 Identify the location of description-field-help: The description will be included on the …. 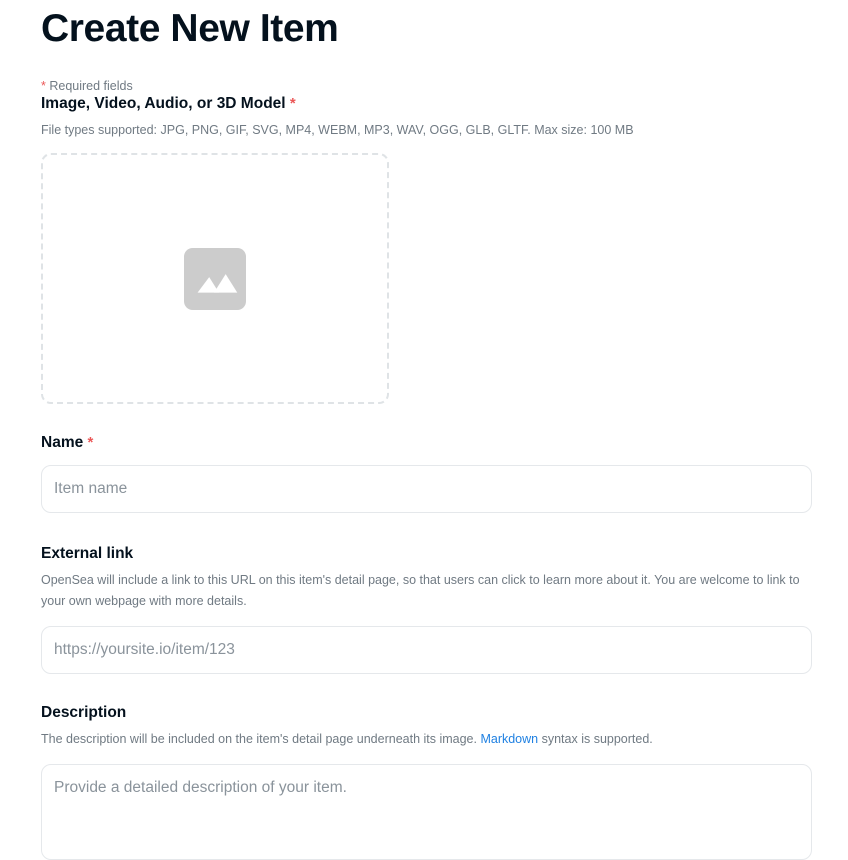
(424, 739).